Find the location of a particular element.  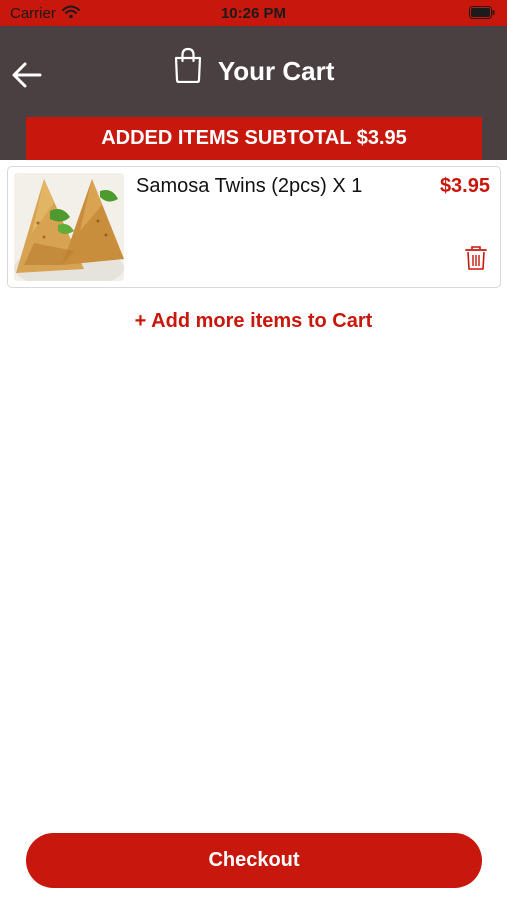

add-more-items-link: + Add more items to Cart is located at coordinates (253, 321).